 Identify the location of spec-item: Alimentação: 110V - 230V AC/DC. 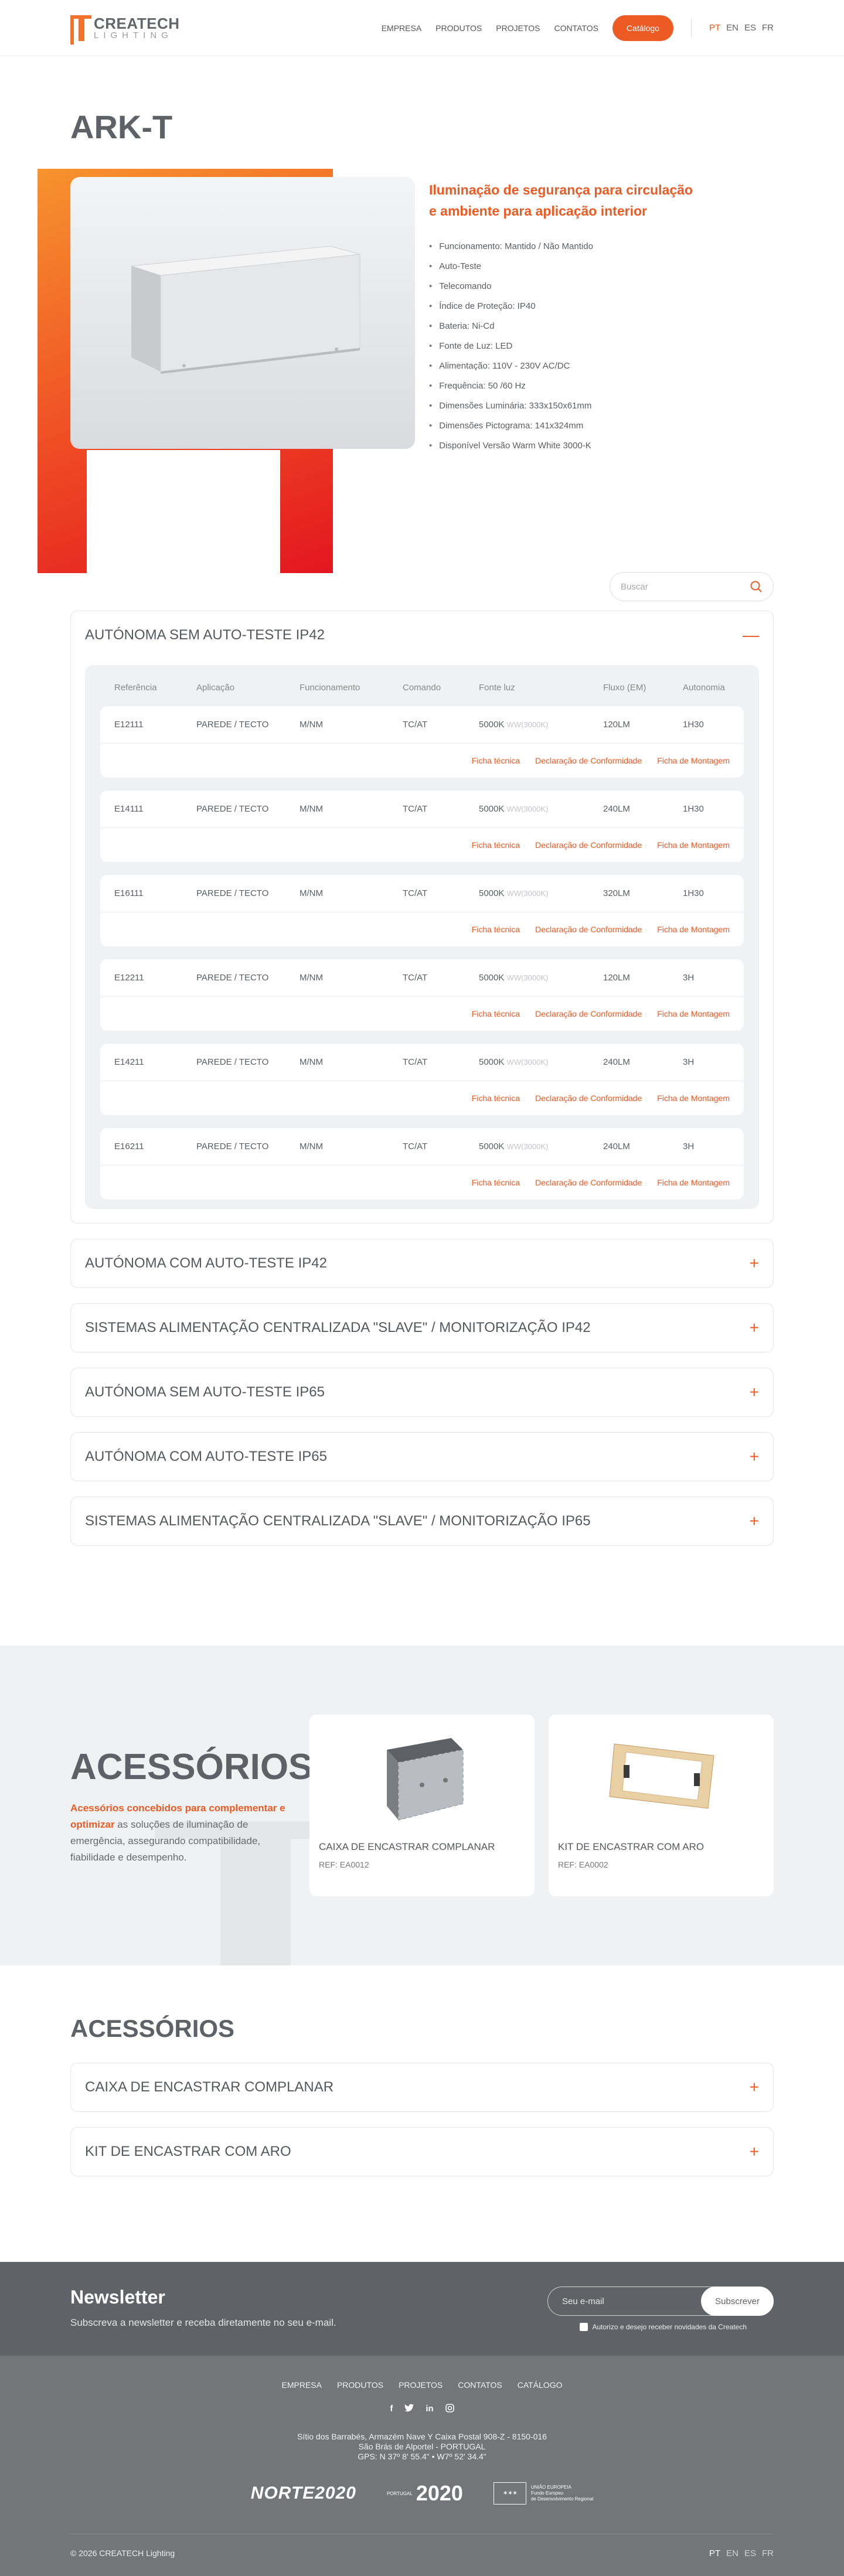
(582, 366).